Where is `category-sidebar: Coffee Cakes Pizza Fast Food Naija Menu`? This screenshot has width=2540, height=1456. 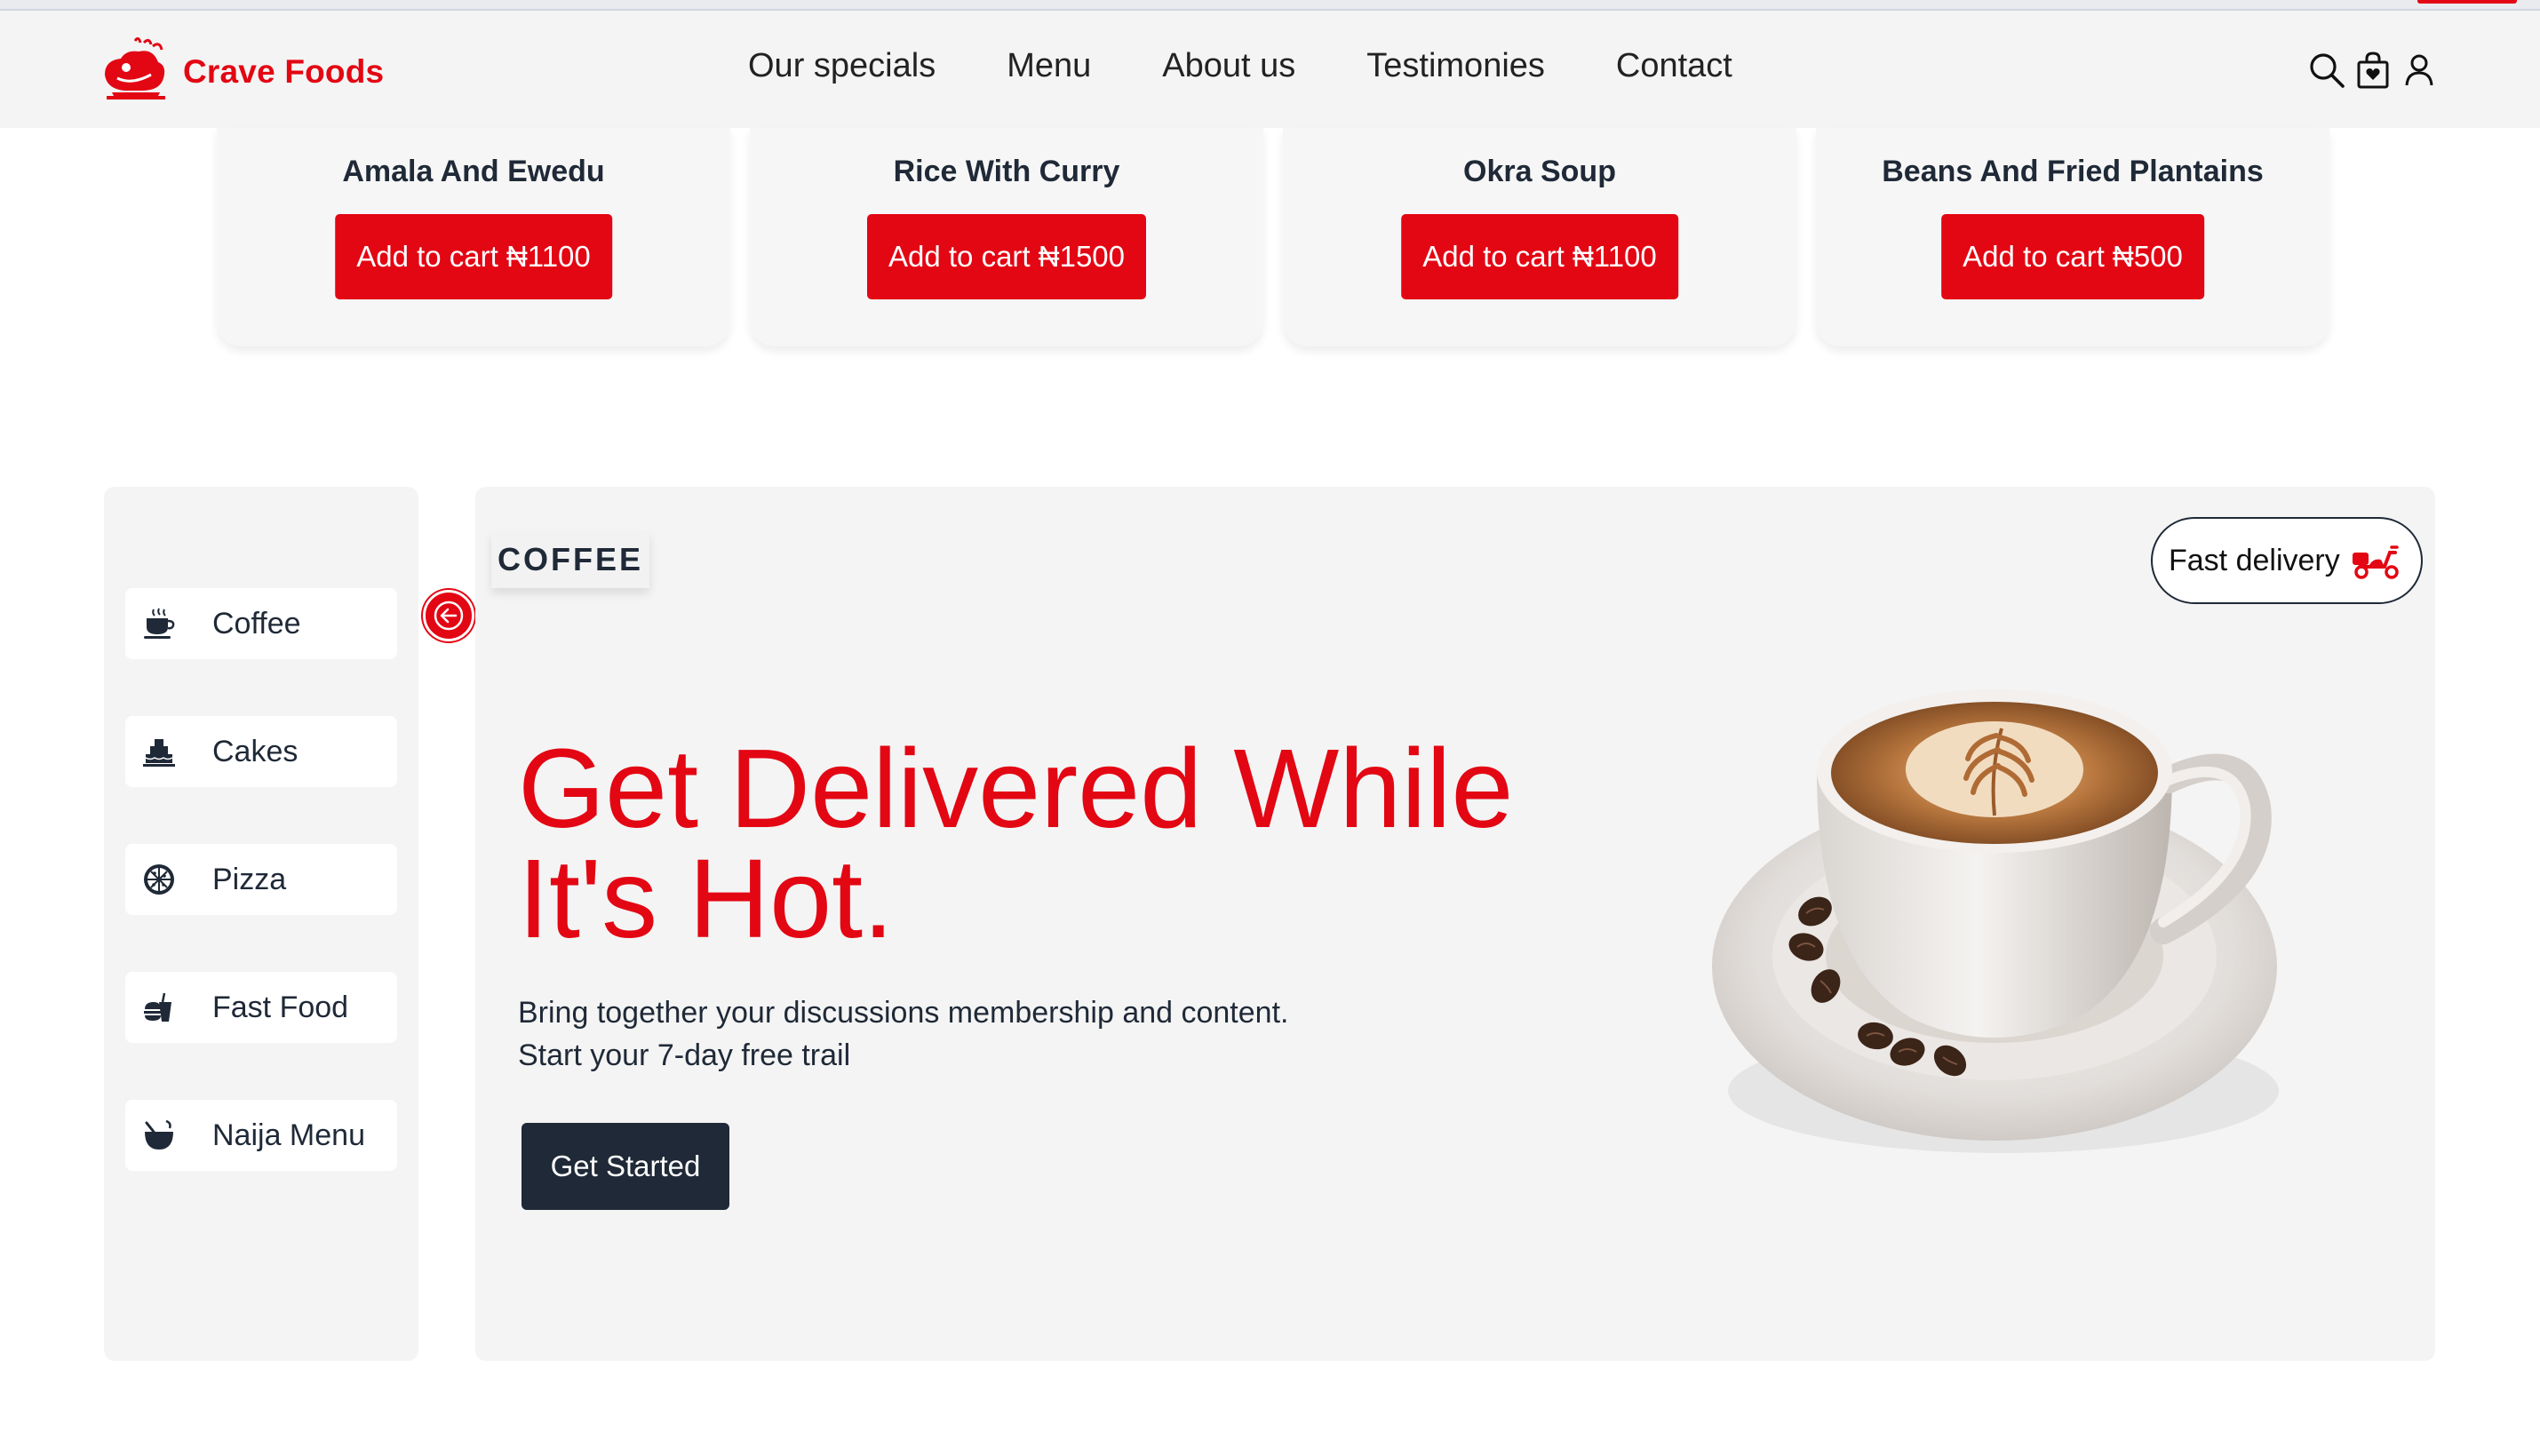
category-sidebar: Coffee Cakes Pizza Fast Food Naija Menu is located at coordinates (261, 924).